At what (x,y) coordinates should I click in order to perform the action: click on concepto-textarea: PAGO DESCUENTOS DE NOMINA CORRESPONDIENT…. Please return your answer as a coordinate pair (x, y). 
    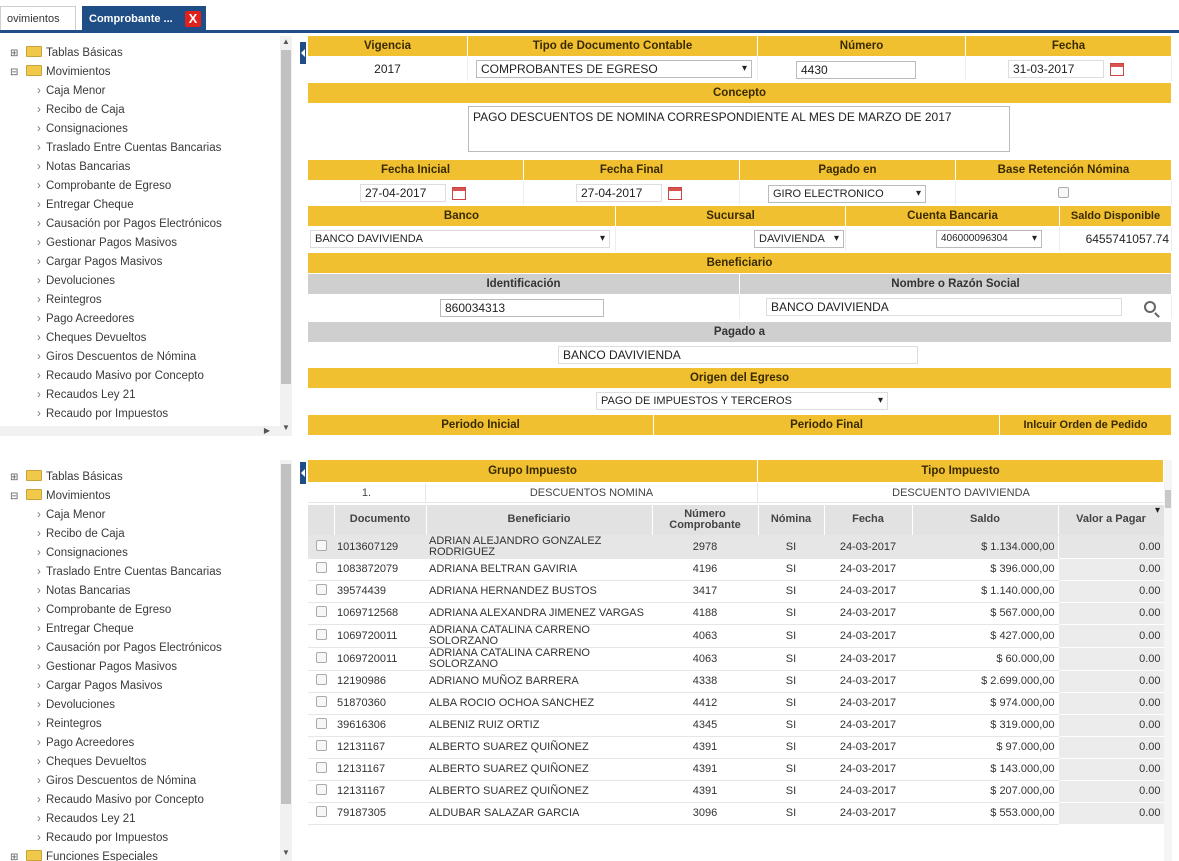
    Looking at the image, I should click on (739, 129).